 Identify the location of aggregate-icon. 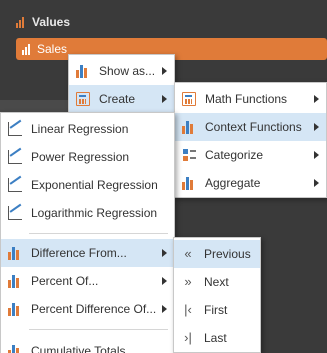
(189, 183).